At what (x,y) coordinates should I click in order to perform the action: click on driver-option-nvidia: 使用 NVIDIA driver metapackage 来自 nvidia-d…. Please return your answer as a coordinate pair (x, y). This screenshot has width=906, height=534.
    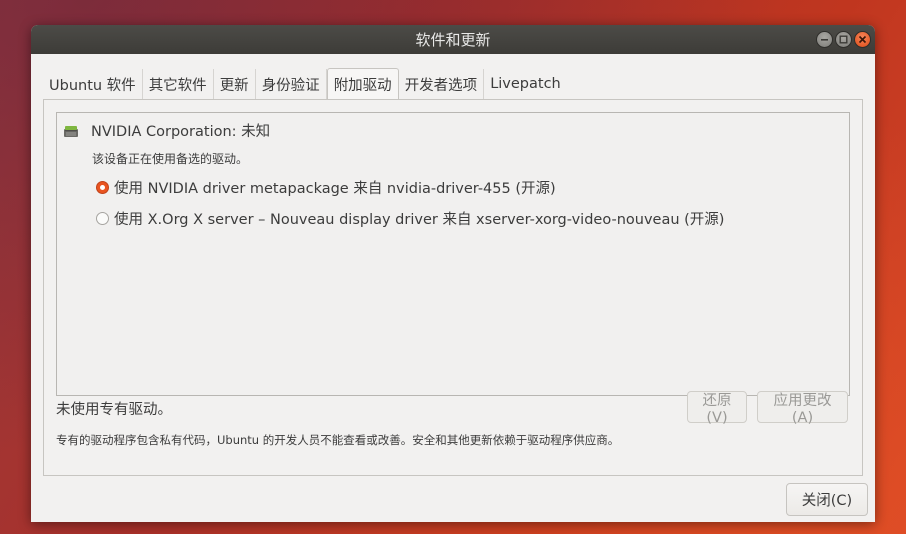
    Looking at the image, I should click on (326, 187).